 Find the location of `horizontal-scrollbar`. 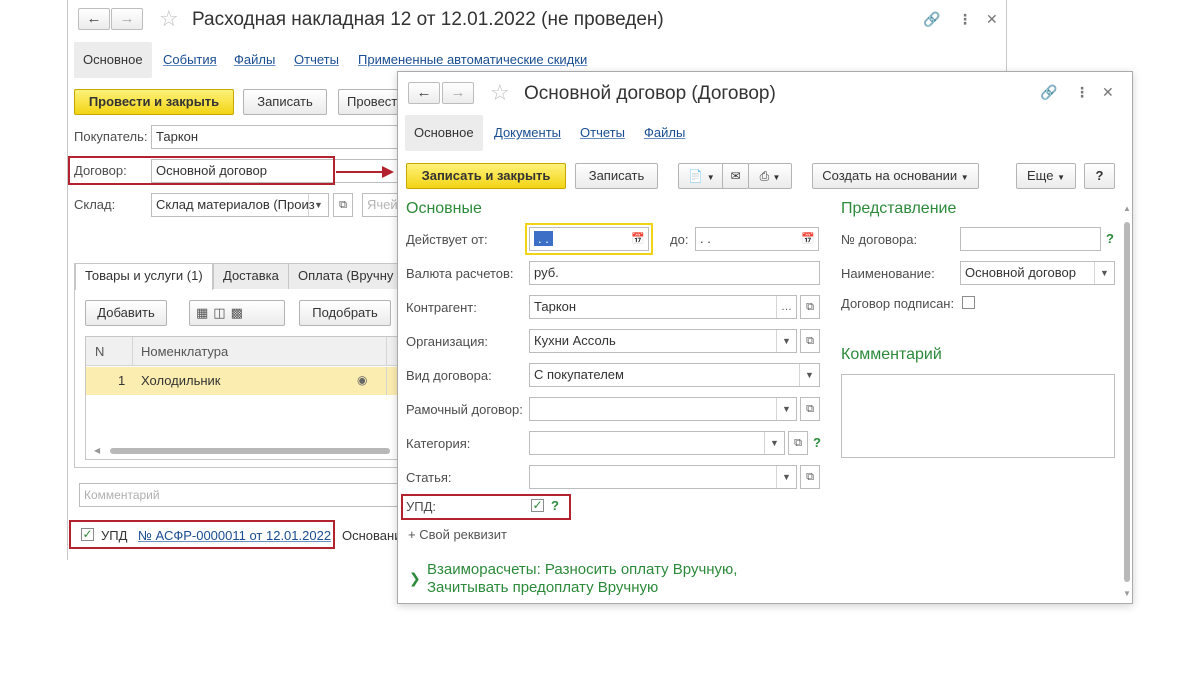

horizontal-scrollbar is located at coordinates (250, 451).